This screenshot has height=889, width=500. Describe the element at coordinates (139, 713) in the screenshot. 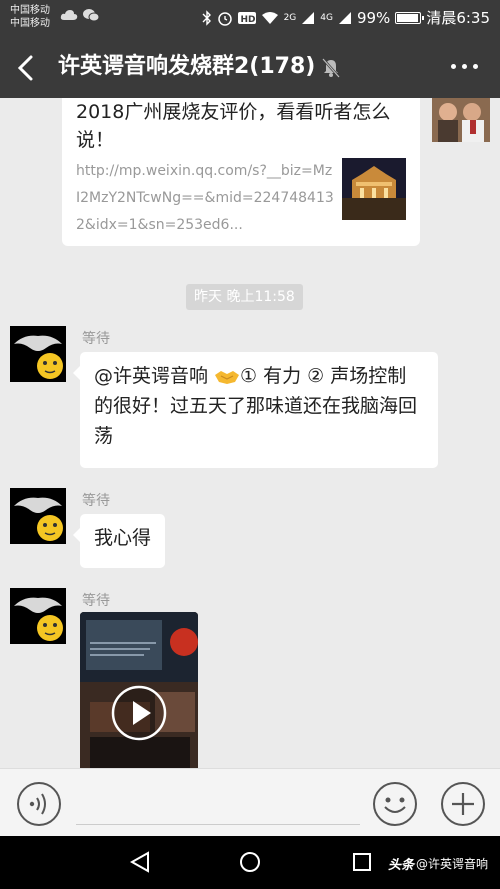

I see `play-icon` at that location.